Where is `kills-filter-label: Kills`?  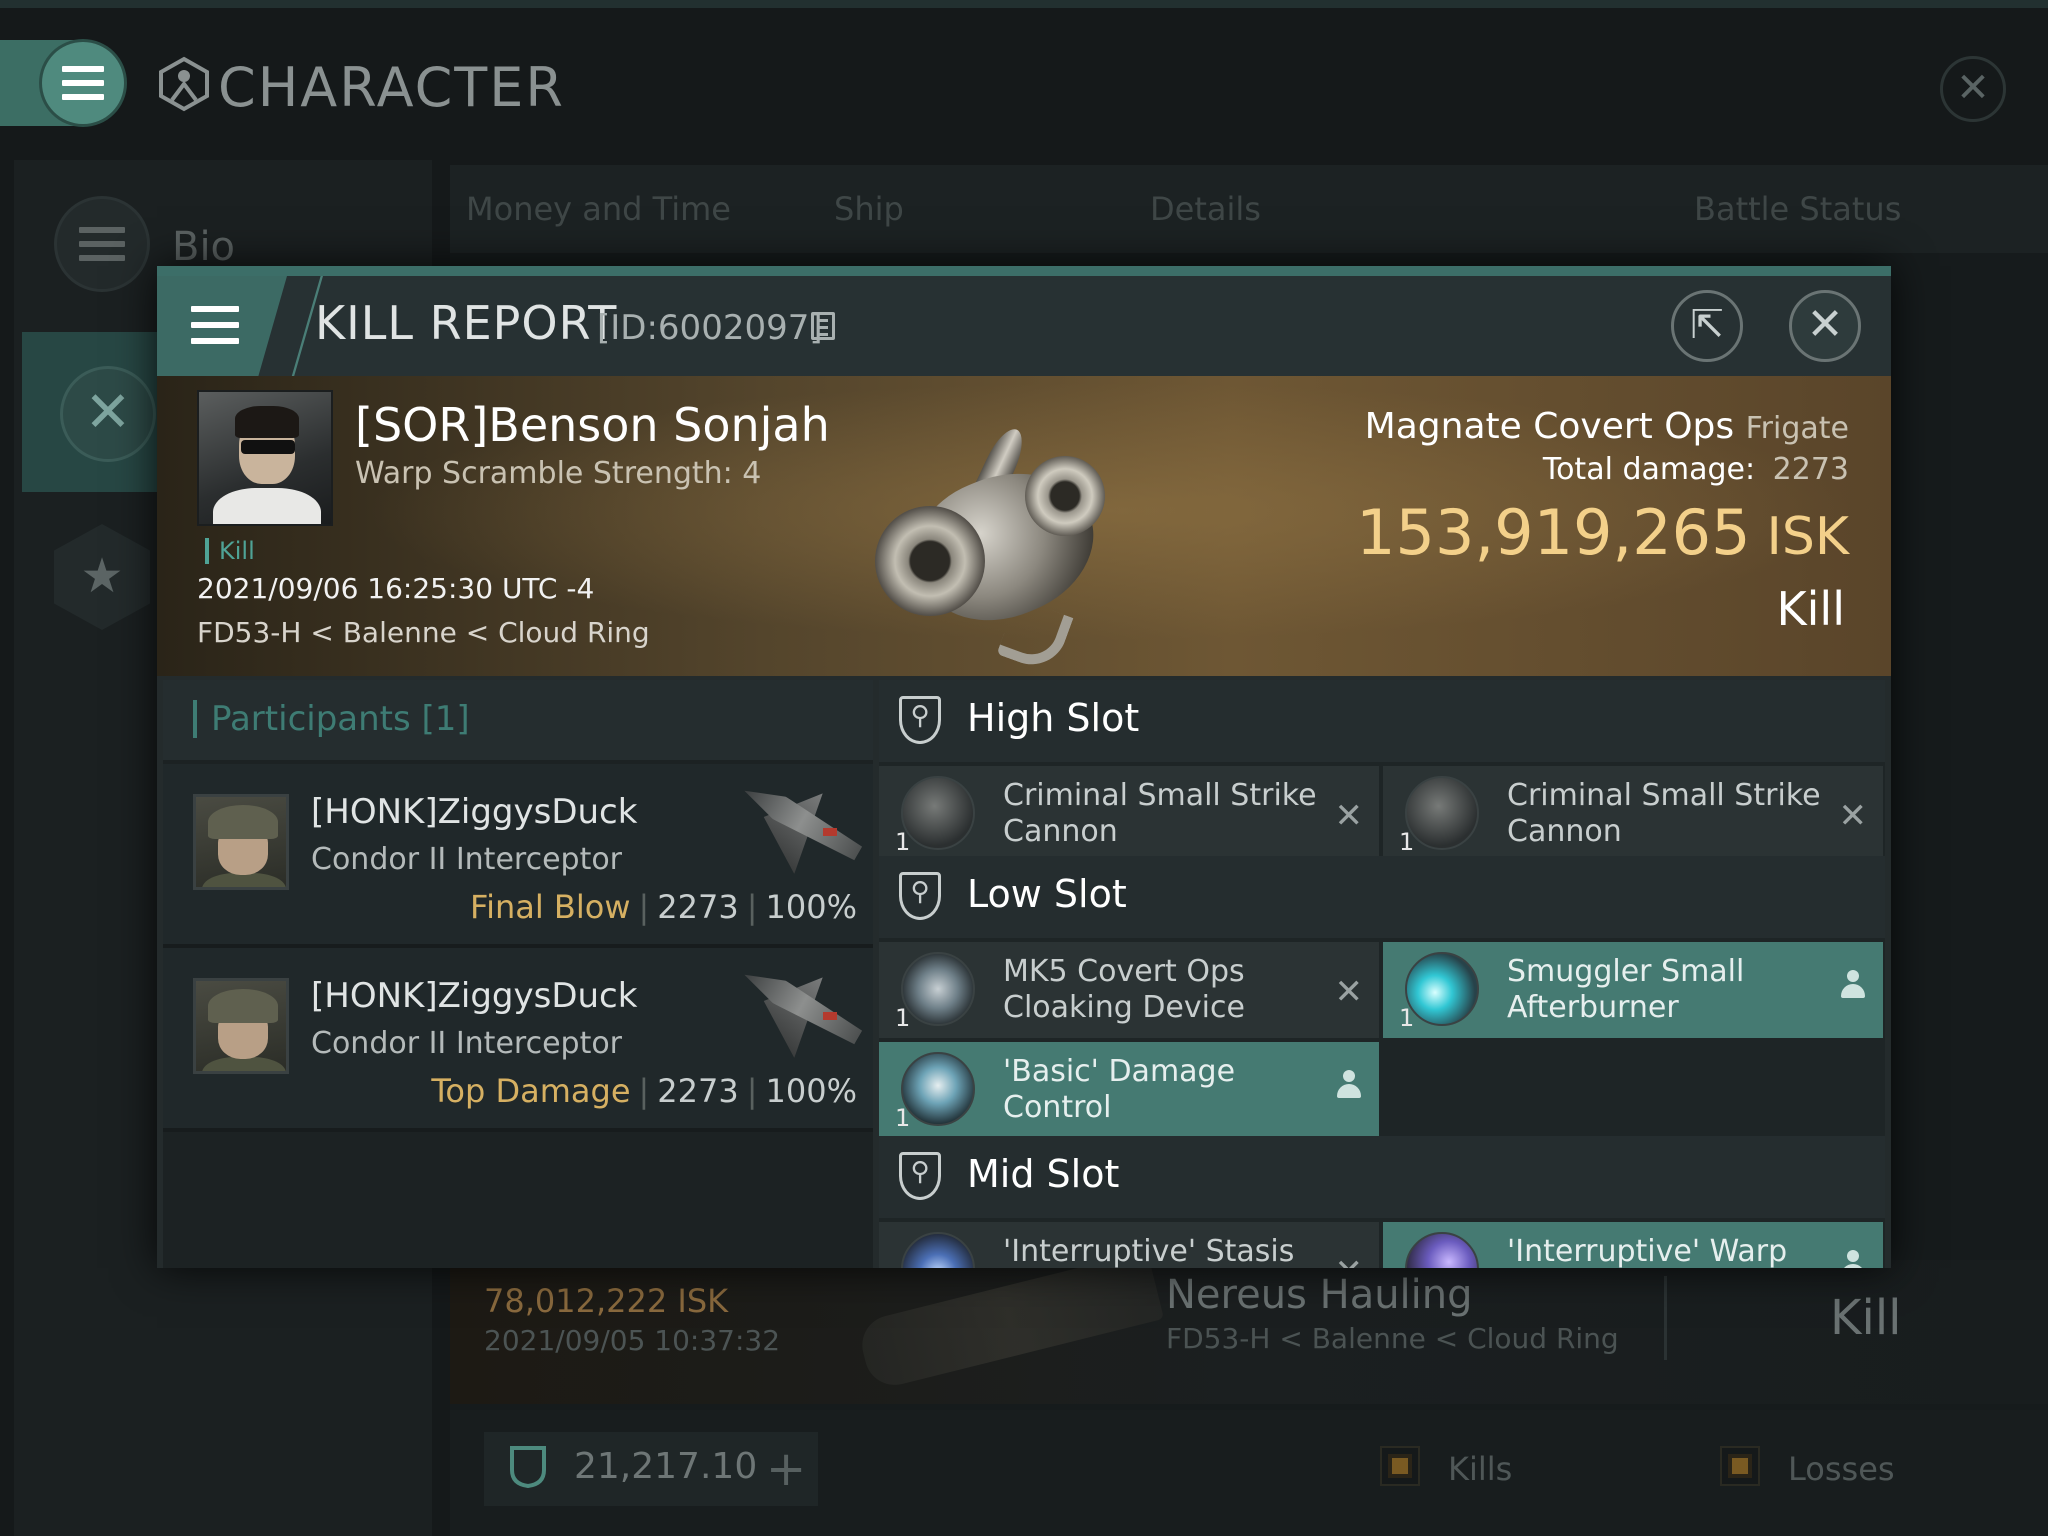 kills-filter-label: Kills is located at coordinates (1480, 1469).